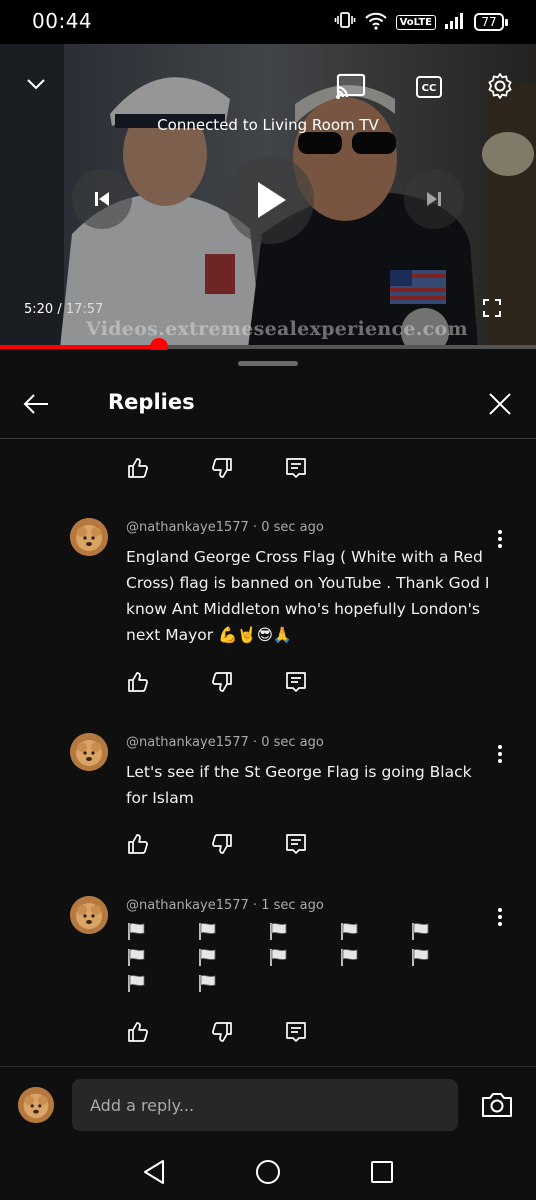 The image size is (536, 1200). Describe the element at coordinates (270, 200) in the screenshot. I see `play-icon` at that location.